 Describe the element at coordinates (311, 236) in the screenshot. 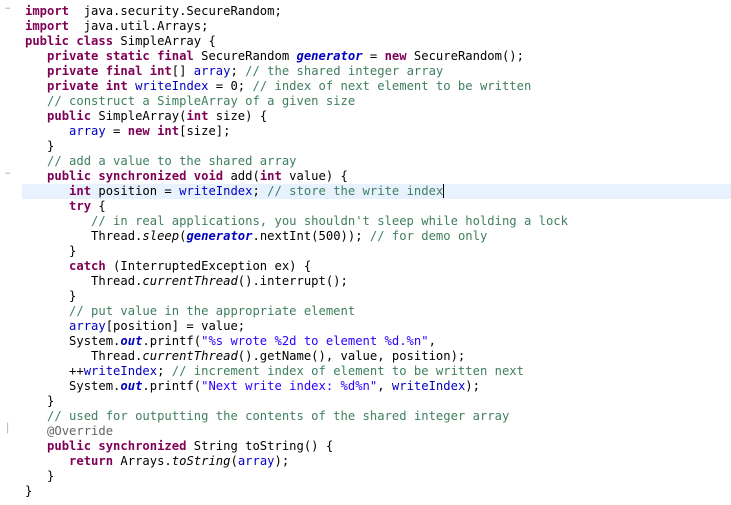

I see `code-token: .nextInt(500));` at that location.